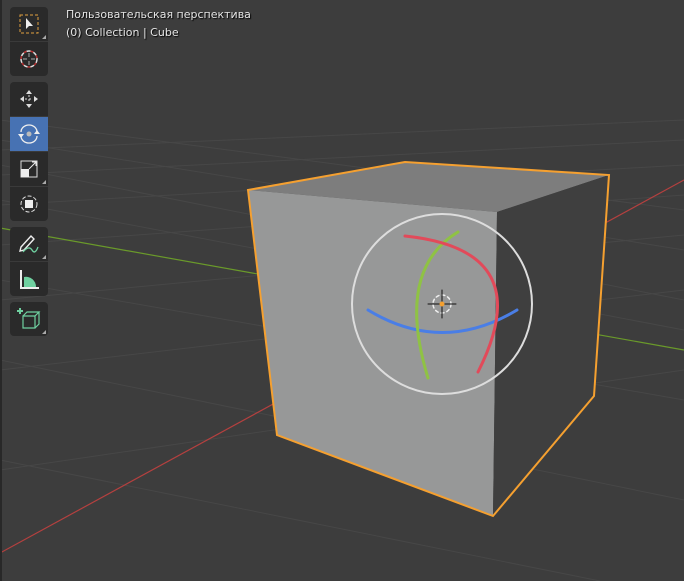 This screenshot has height=581, width=684. I want to click on transform-icon, so click(29, 204).